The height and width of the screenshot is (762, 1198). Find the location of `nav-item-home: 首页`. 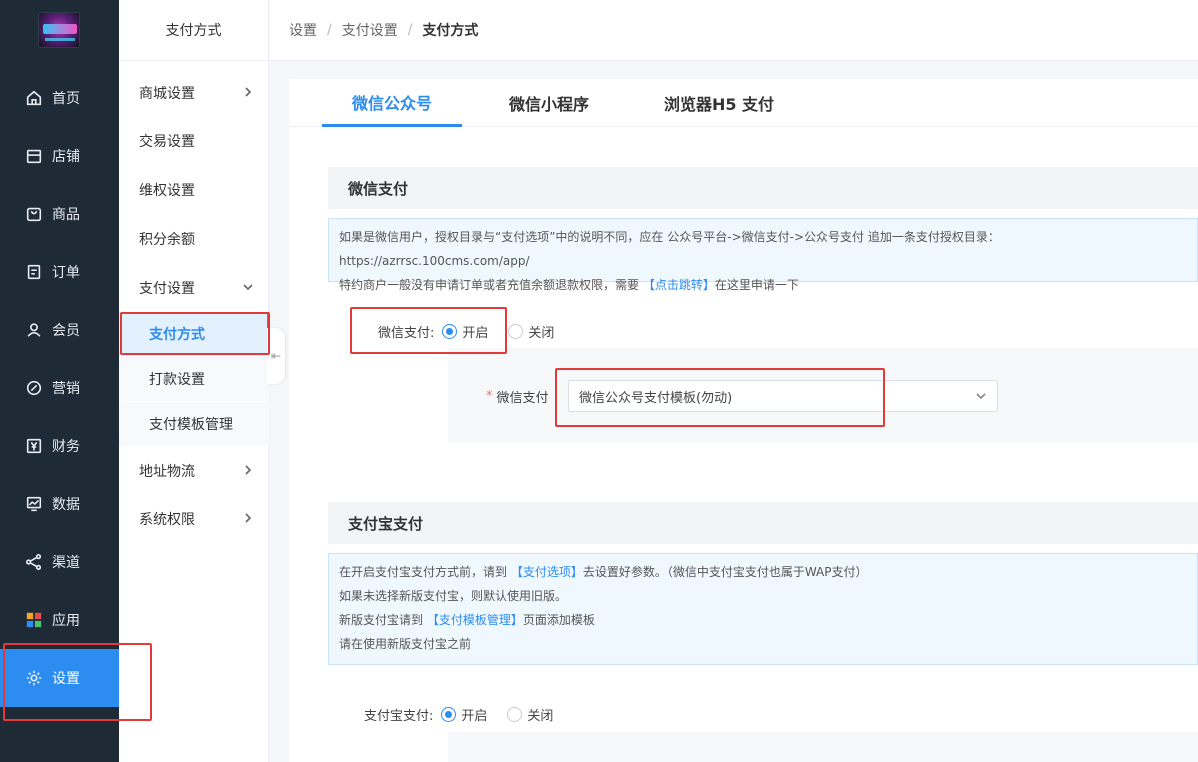

nav-item-home: 首页 is located at coordinates (59, 98).